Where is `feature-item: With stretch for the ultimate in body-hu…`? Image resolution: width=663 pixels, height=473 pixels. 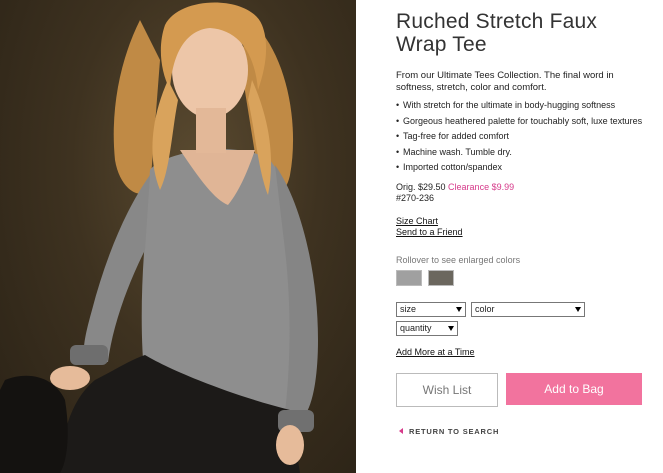 feature-item: With stretch for the ultimate in body-hu… is located at coordinates (521, 106).